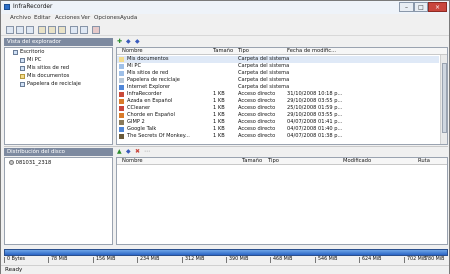 This screenshot has width=450, height=274. What do you see at coordinates (59, 259) in the screenshot?
I see `scale-label: 78 MiB` at bounding box center [59, 259].